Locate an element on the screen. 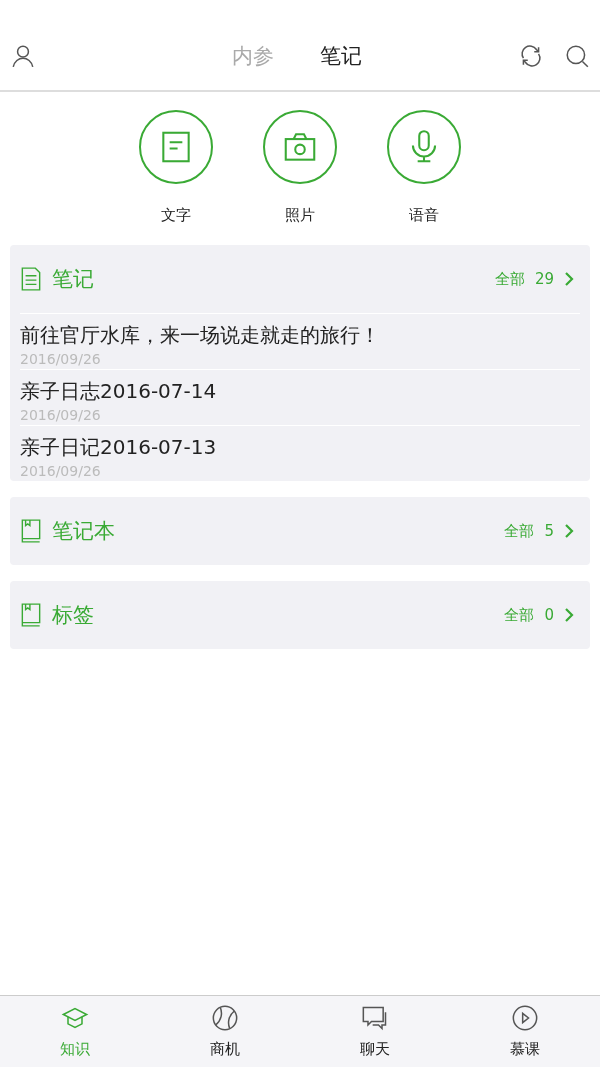 This screenshot has height=1067, width=600. nav-tab: 慕课 is located at coordinates (525, 1031).